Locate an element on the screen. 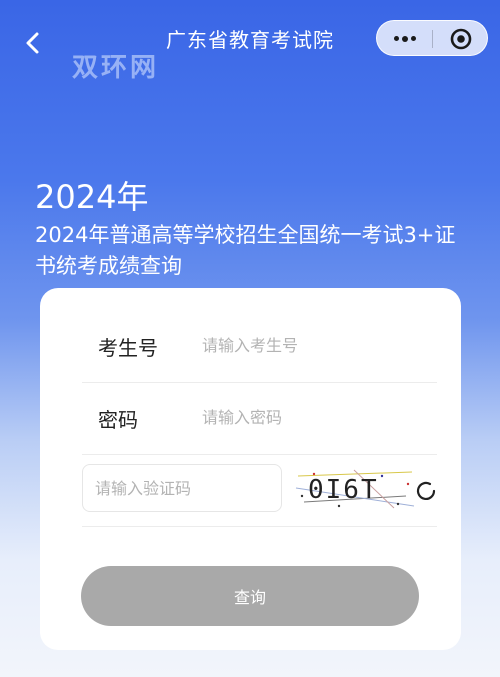 This screenshot has height=677, width=500. password-row: 密码 is located at coordinates (259, 418).